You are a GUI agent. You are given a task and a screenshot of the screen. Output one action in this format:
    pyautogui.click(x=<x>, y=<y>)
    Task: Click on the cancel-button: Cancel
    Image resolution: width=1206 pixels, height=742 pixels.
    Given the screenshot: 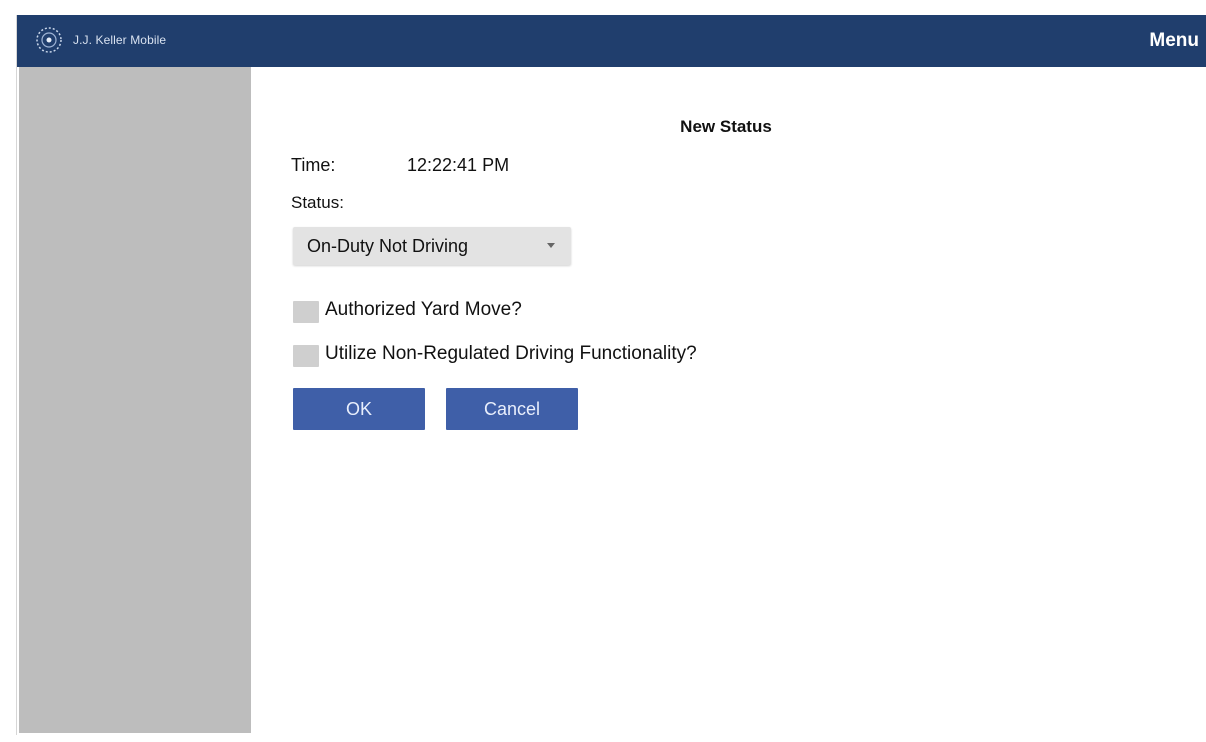 What is the action you would take?
    pyautogui.click(x=512, y=409)
    